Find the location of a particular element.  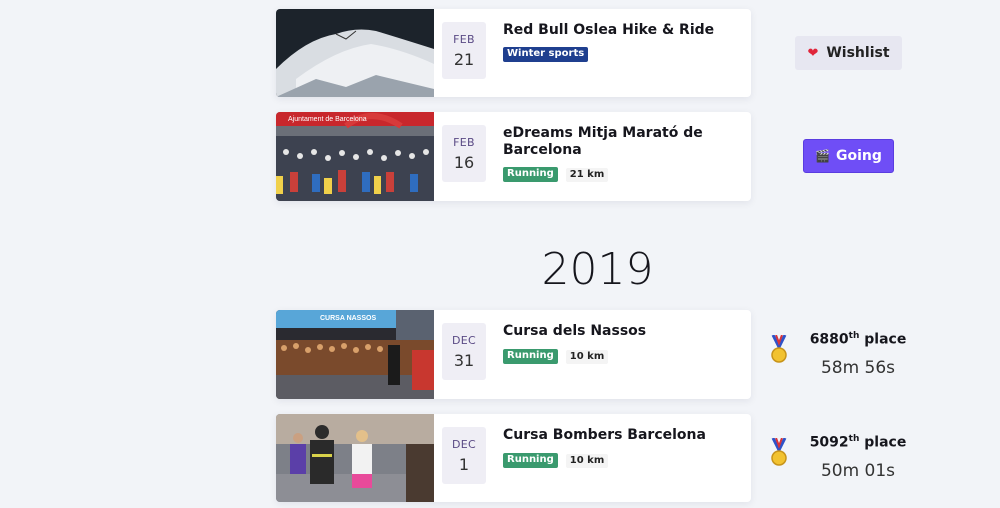

category-tag: Winter sports is located at coordinates (546, 54).